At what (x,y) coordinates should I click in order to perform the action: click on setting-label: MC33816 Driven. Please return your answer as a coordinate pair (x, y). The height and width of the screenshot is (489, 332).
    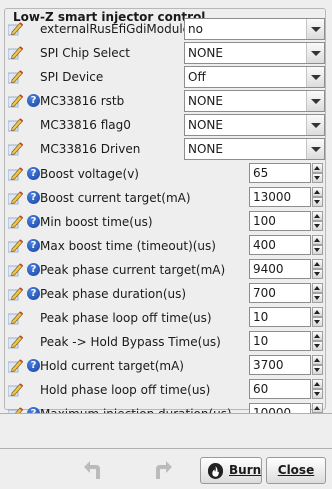
    Looking at the image, I should click on (90, 149).